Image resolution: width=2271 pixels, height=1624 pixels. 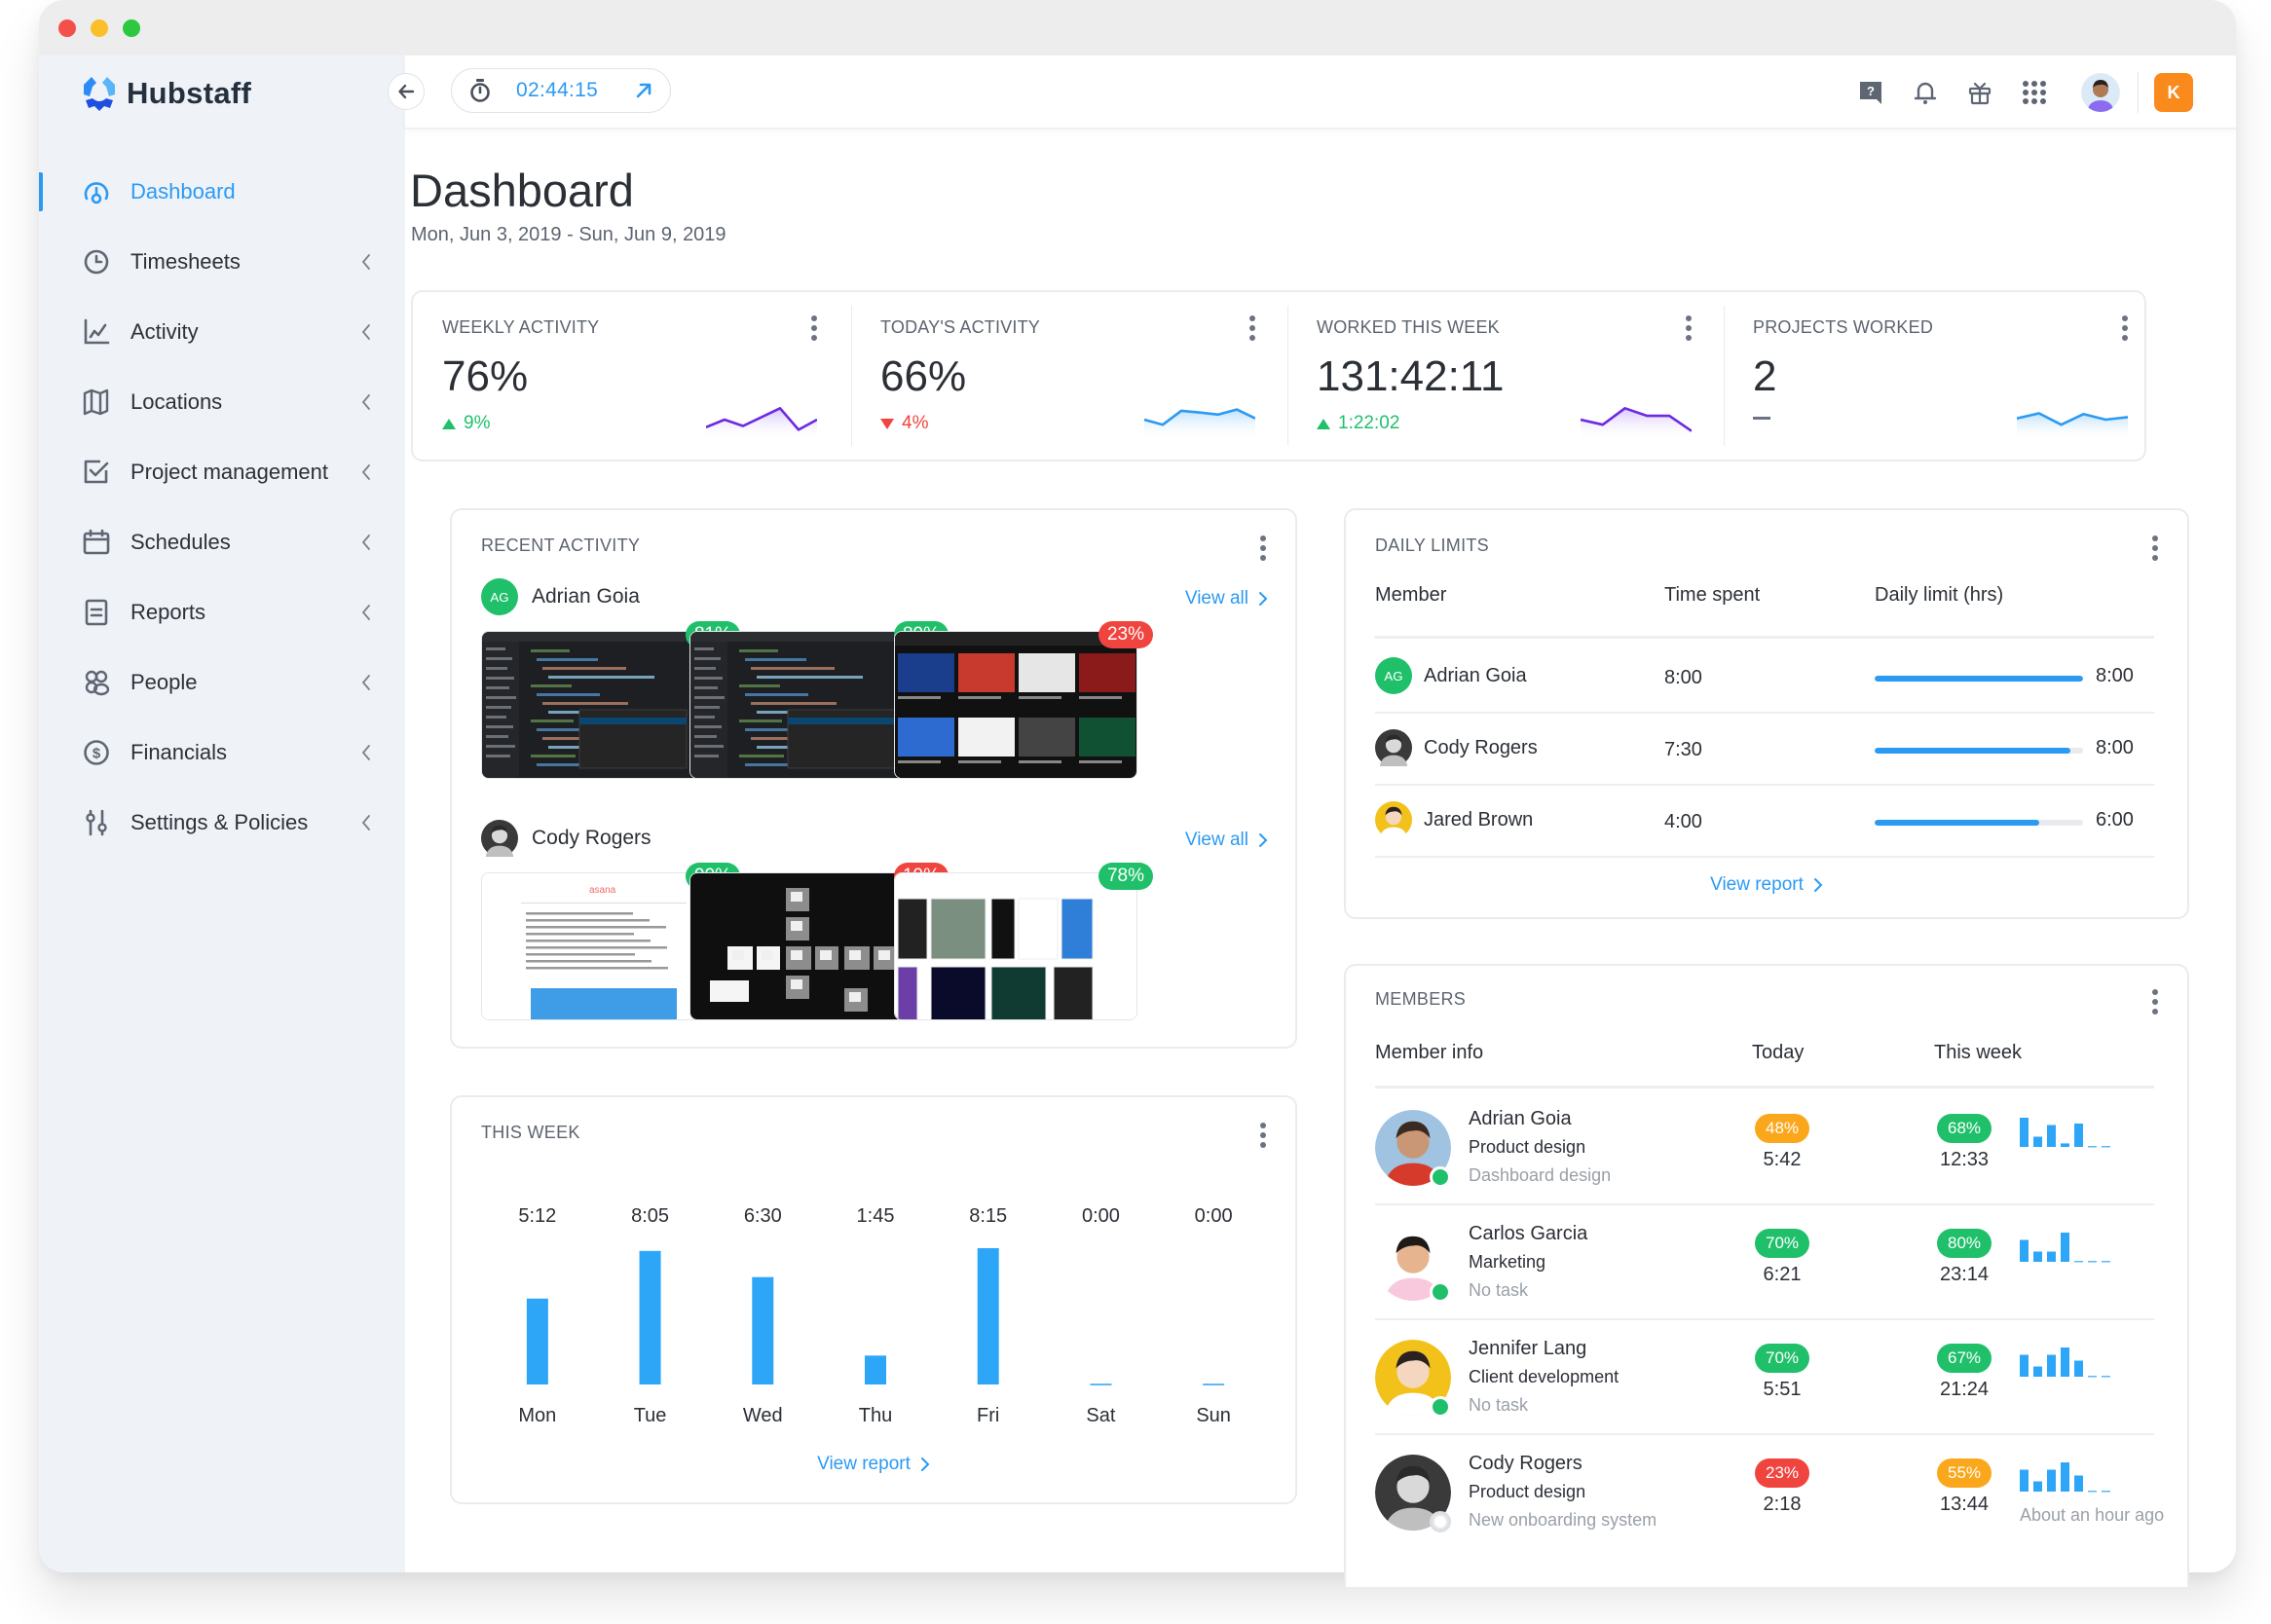 I want to click on bar-value-label: 5:12, so click(x=537, y=1216).